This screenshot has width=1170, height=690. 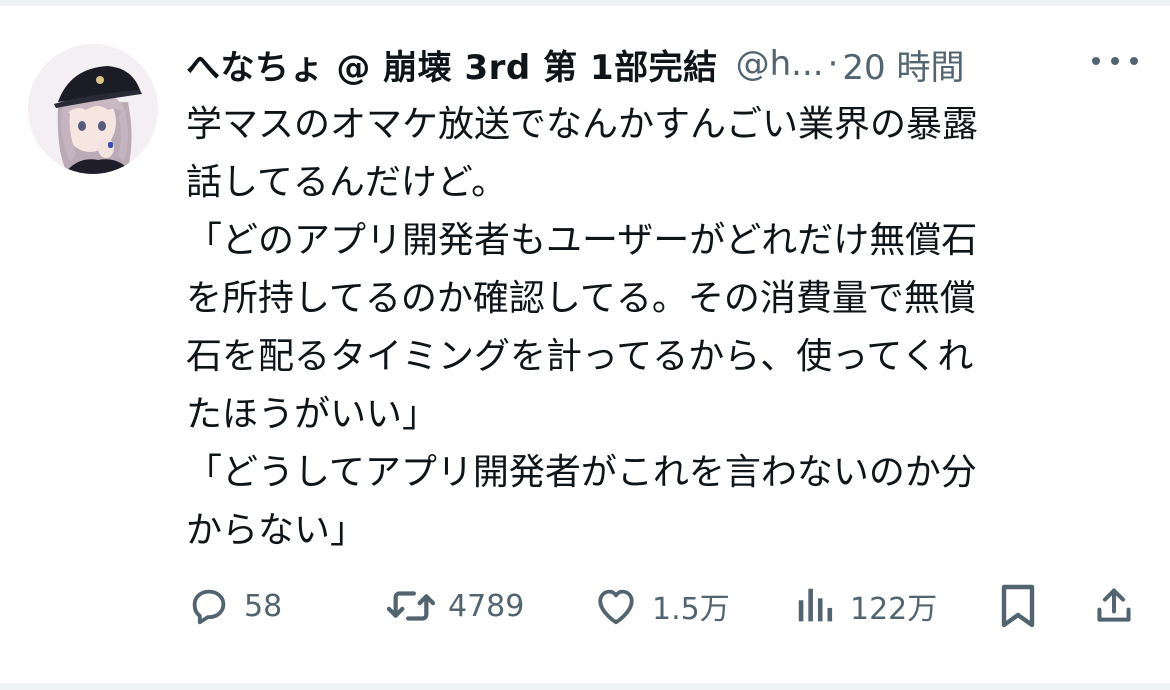 What do you see at coordinates (894, 609) in the screenshot?
I see `views-count: 122万` at bounding box center [894, 609].